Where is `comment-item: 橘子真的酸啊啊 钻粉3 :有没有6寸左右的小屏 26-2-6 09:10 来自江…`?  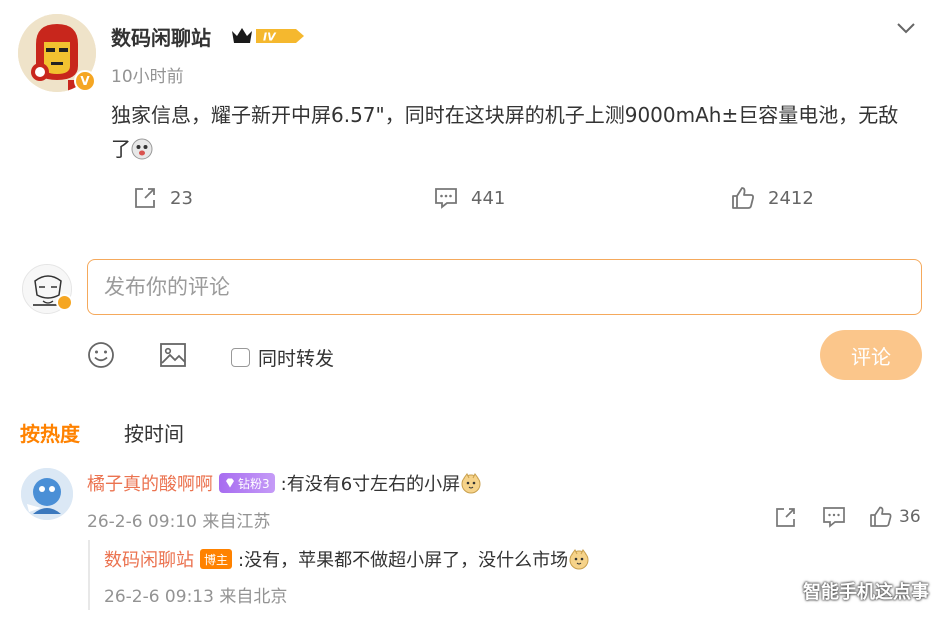 comment-item: 橘子真的酸啊啊 钻粉3 :有没有6寸左右的小屏 26-2-6 09:10 来自江… is located at coordinates (469, 499).